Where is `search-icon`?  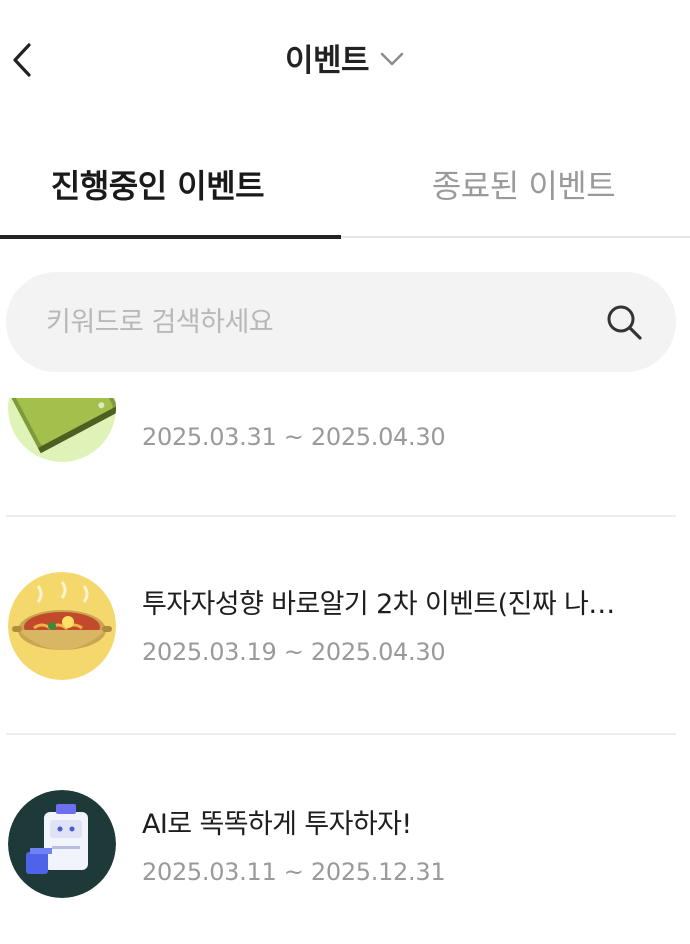 search-icon is located at coordinates (624, 322).